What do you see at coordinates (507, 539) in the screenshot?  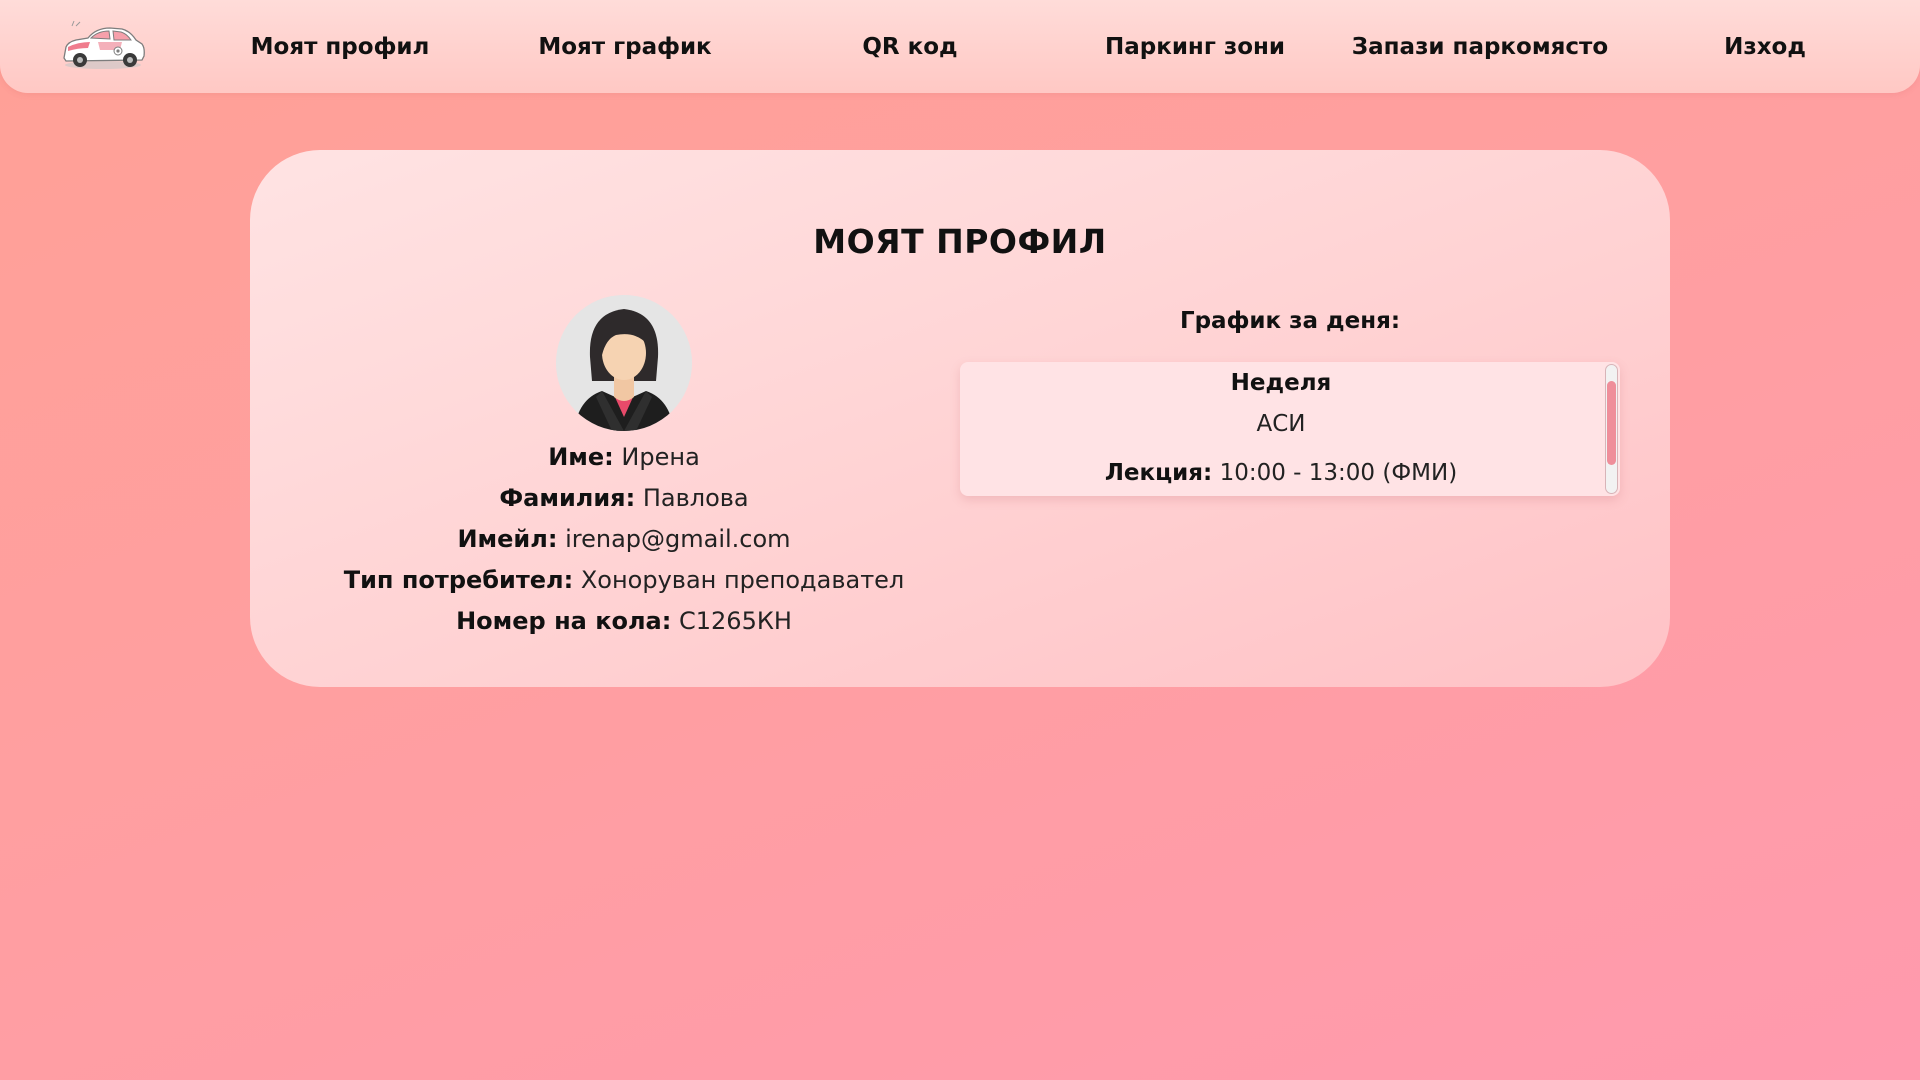 I see `email-label: Имейл:` at bounding box center [507, 539].